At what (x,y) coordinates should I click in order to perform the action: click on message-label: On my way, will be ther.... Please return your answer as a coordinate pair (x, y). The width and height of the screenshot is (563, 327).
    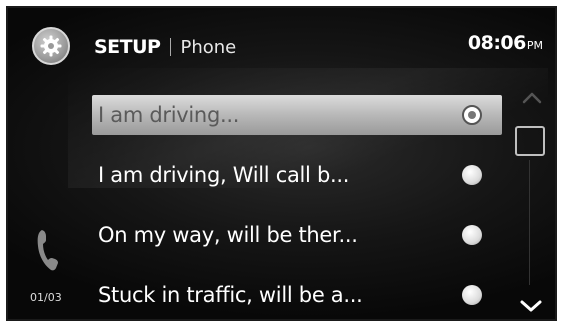
    Looking at the image, I should click on (228, 235).